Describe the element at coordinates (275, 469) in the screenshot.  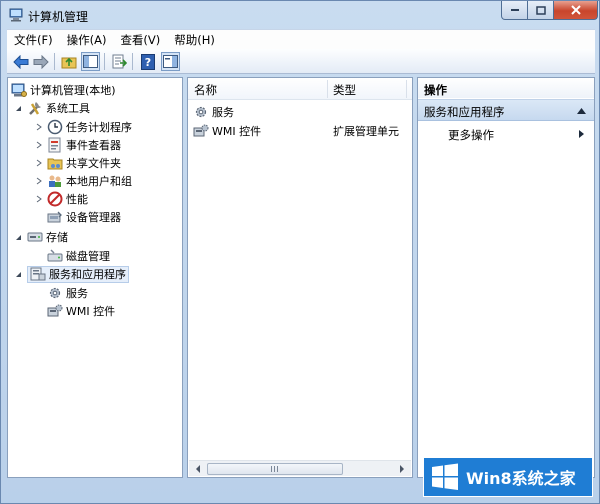
I see `scrollbar-thumb` at that location.